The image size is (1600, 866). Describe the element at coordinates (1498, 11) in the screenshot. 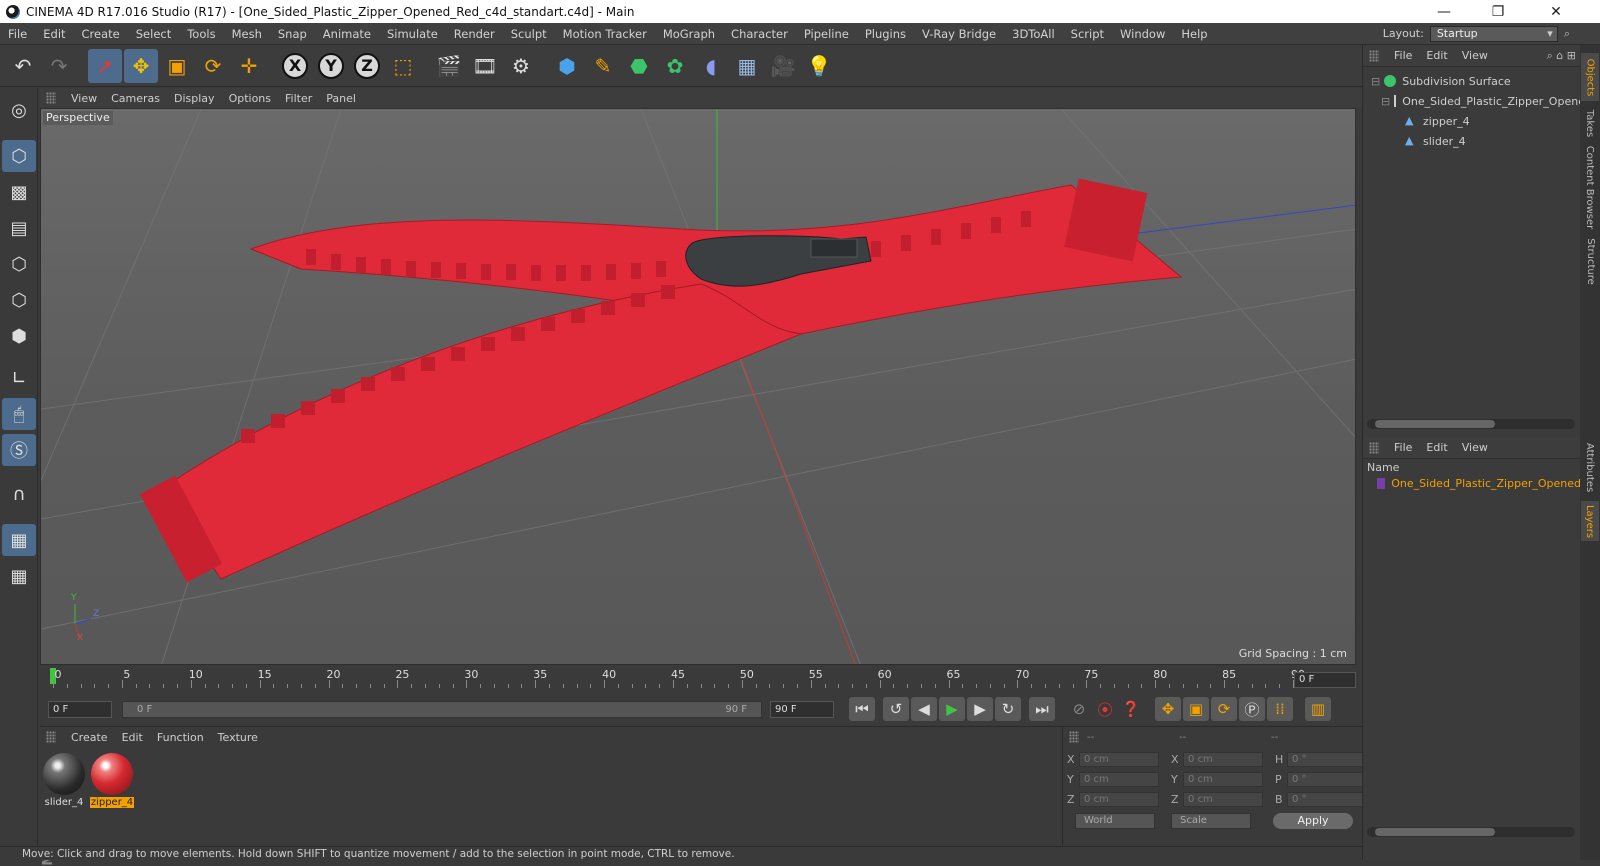

I see `restore-icon: ❐` at that location.